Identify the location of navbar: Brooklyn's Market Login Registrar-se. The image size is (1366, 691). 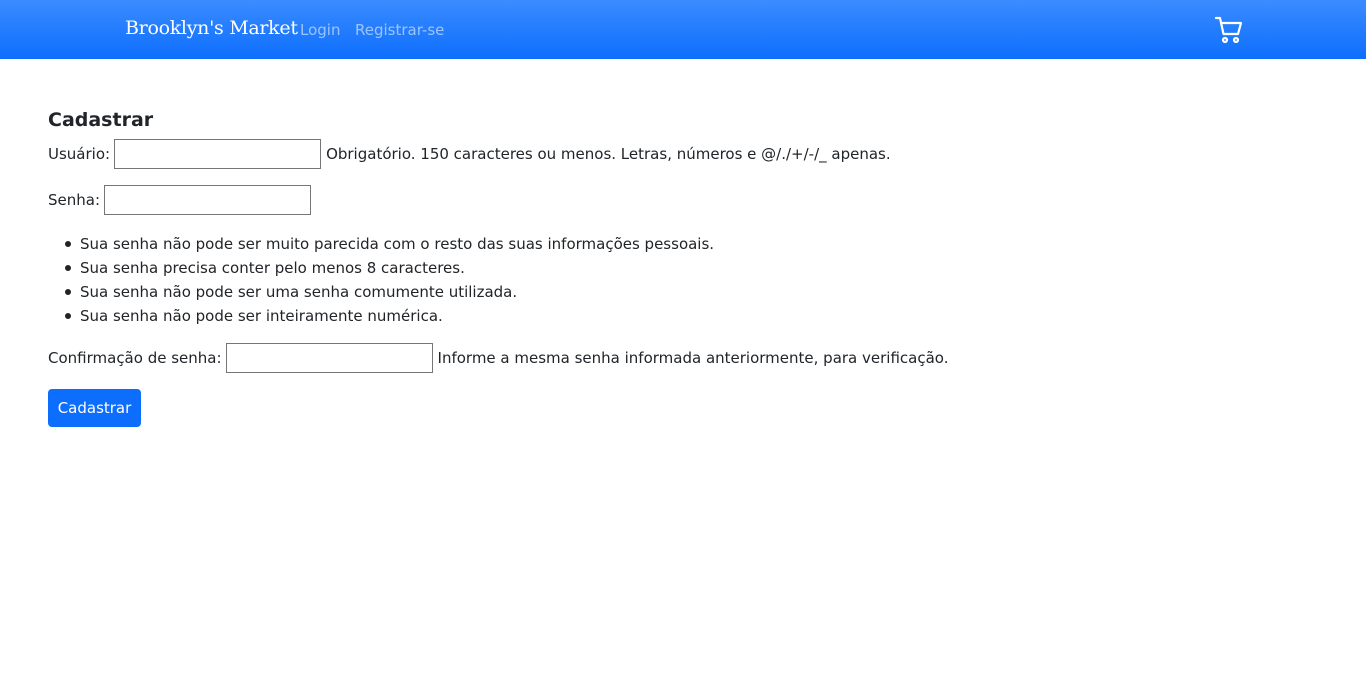
(683, 29).